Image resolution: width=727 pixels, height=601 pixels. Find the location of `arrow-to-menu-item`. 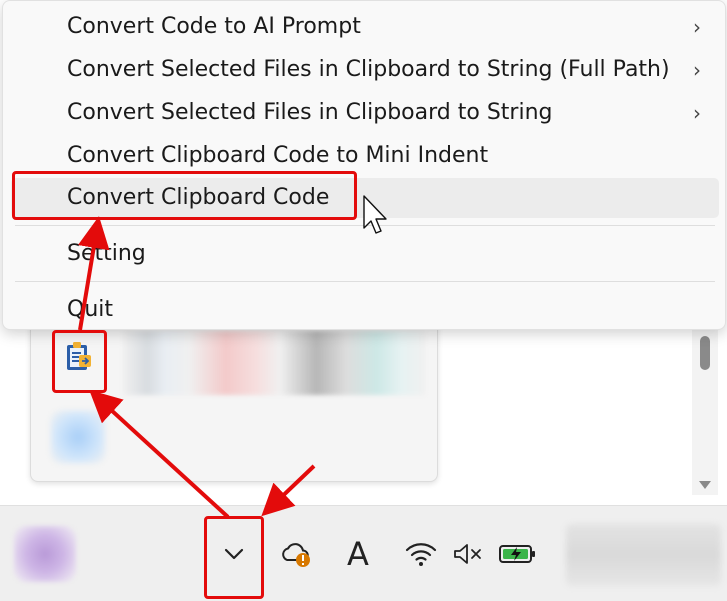

arrow-to-menu-item is located at coordinates (93, 273).